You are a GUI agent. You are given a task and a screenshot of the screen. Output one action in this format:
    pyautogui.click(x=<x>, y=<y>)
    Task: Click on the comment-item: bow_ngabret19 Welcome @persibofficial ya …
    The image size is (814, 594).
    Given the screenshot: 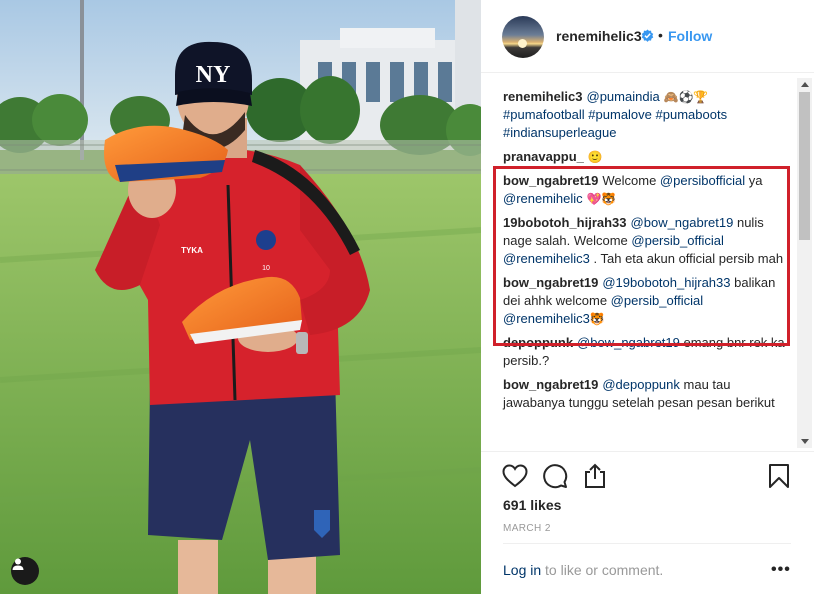 What is the action you would take?
    pyautogui.click(x=644, y=190)
    